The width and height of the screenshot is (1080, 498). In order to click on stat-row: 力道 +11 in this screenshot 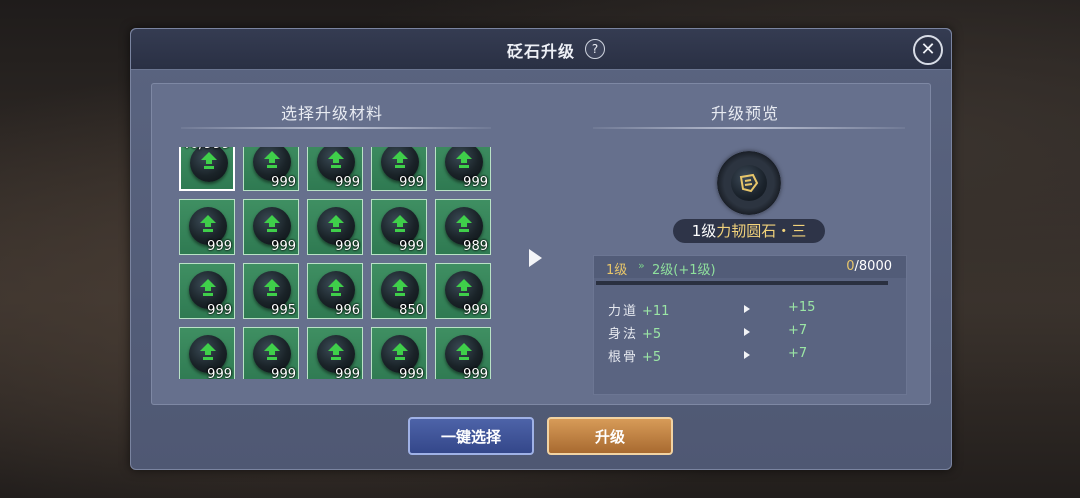, I will do `click(639, 309)`.